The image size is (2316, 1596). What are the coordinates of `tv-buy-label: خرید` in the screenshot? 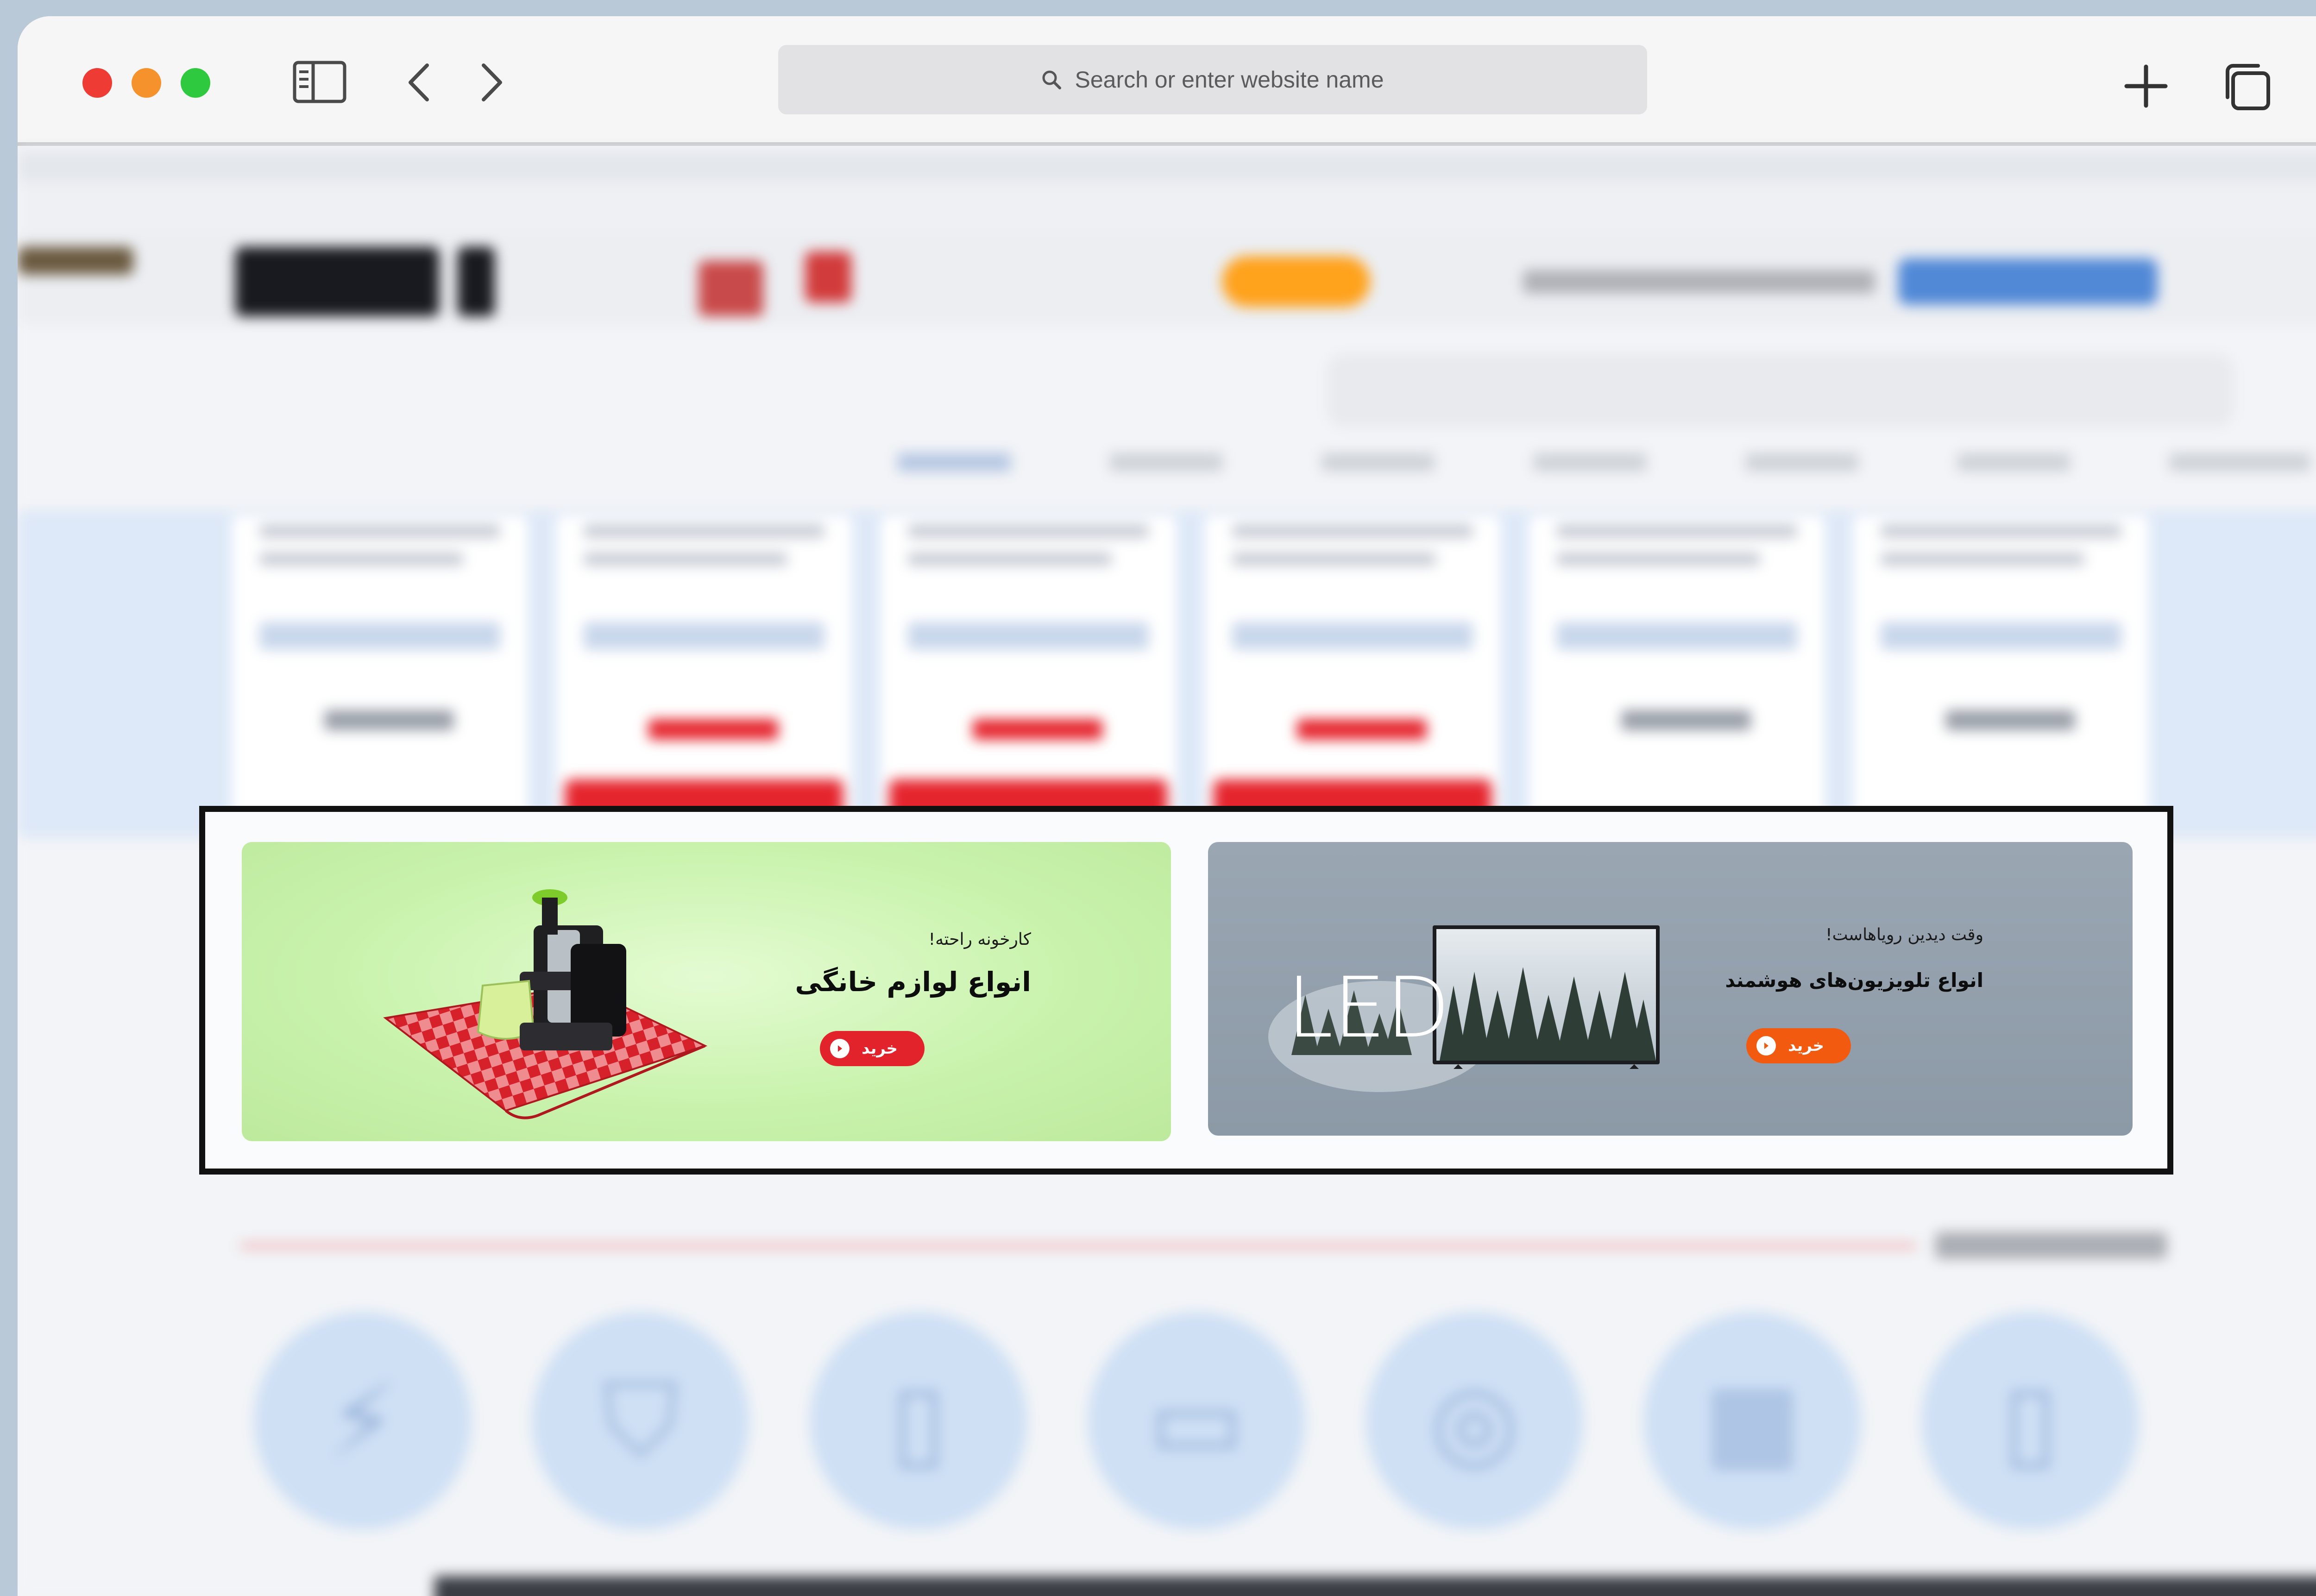 It's located at (1806, 1046).